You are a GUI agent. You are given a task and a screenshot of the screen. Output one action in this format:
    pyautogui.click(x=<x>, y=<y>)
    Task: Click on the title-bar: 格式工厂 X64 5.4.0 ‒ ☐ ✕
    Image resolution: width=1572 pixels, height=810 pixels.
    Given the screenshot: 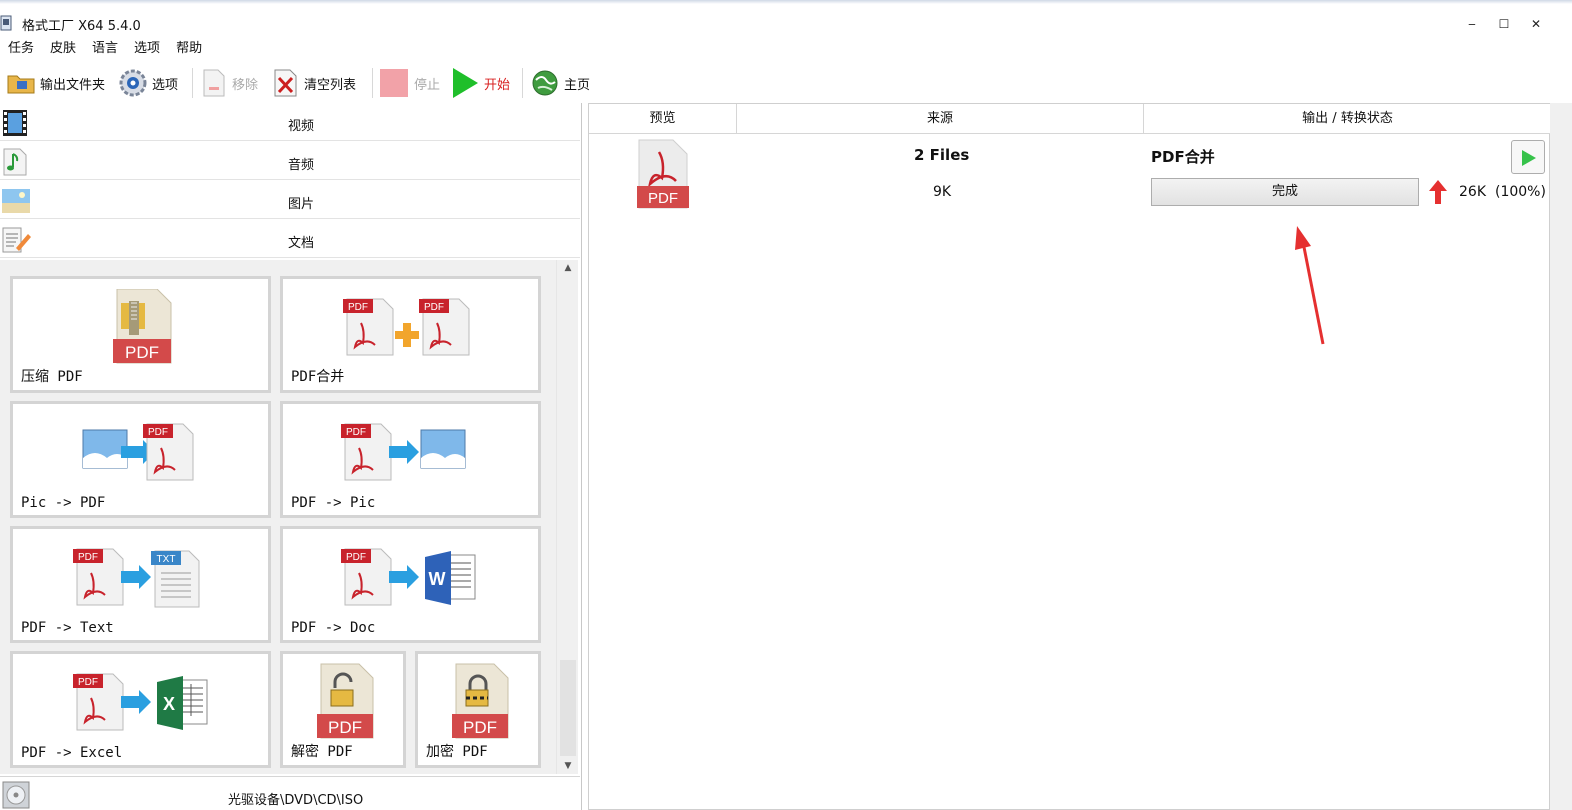 What is the action you would take?
    pyautogui.click(x=786, y=20)
    